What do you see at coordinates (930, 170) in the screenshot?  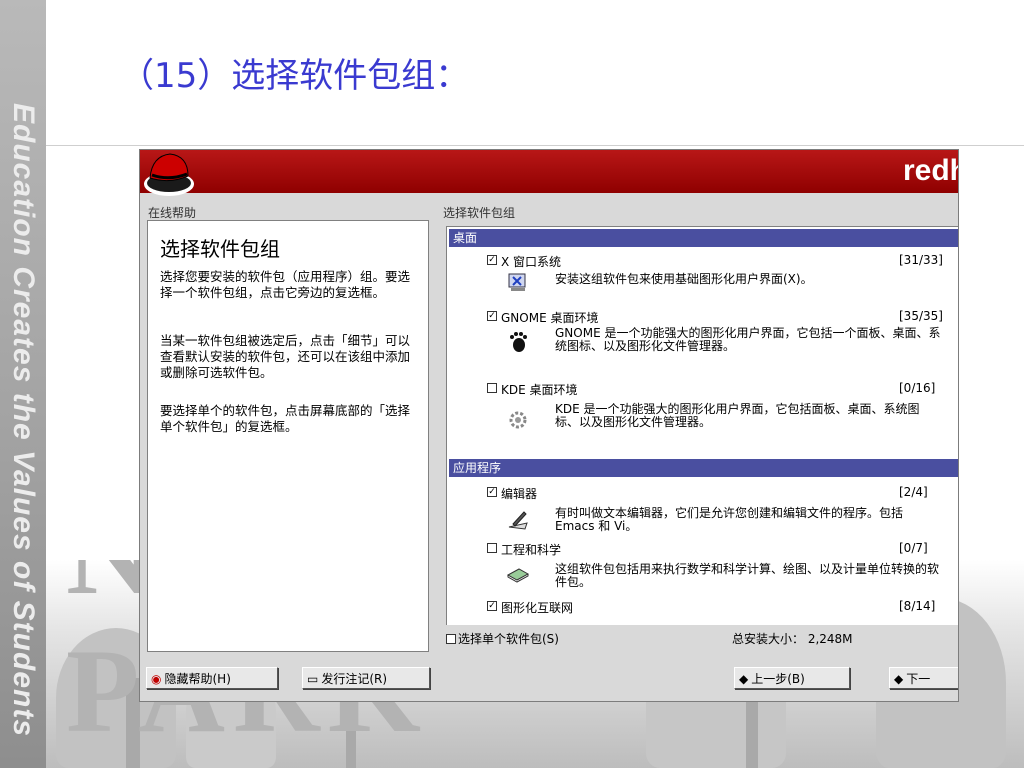 I see `brand-text: redh` at bounding box center [930, 170].